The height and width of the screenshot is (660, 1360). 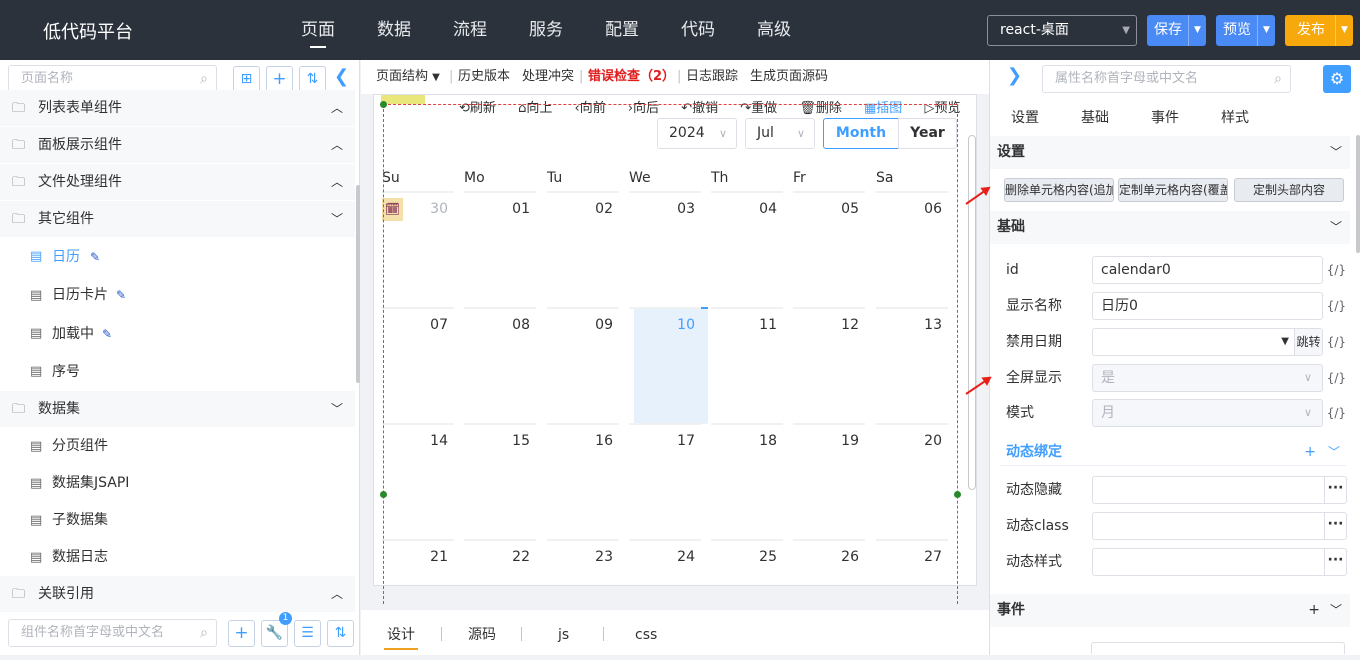 I want to click on tree-group-dataset: 🗀 数据集 ﹀, so click(x=177, y=409).